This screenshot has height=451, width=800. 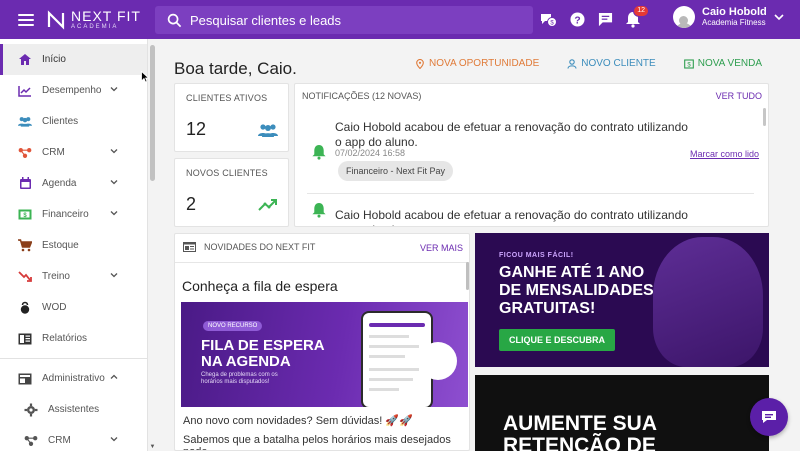 I want to click on sidebar-item-treino: Treino, so click(x=73, y=276).